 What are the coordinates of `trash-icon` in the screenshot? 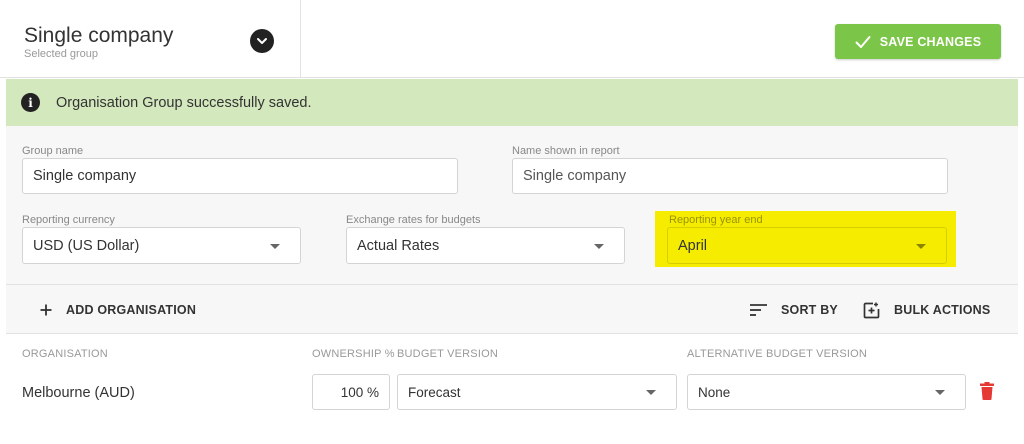 It's located at (987, 391).